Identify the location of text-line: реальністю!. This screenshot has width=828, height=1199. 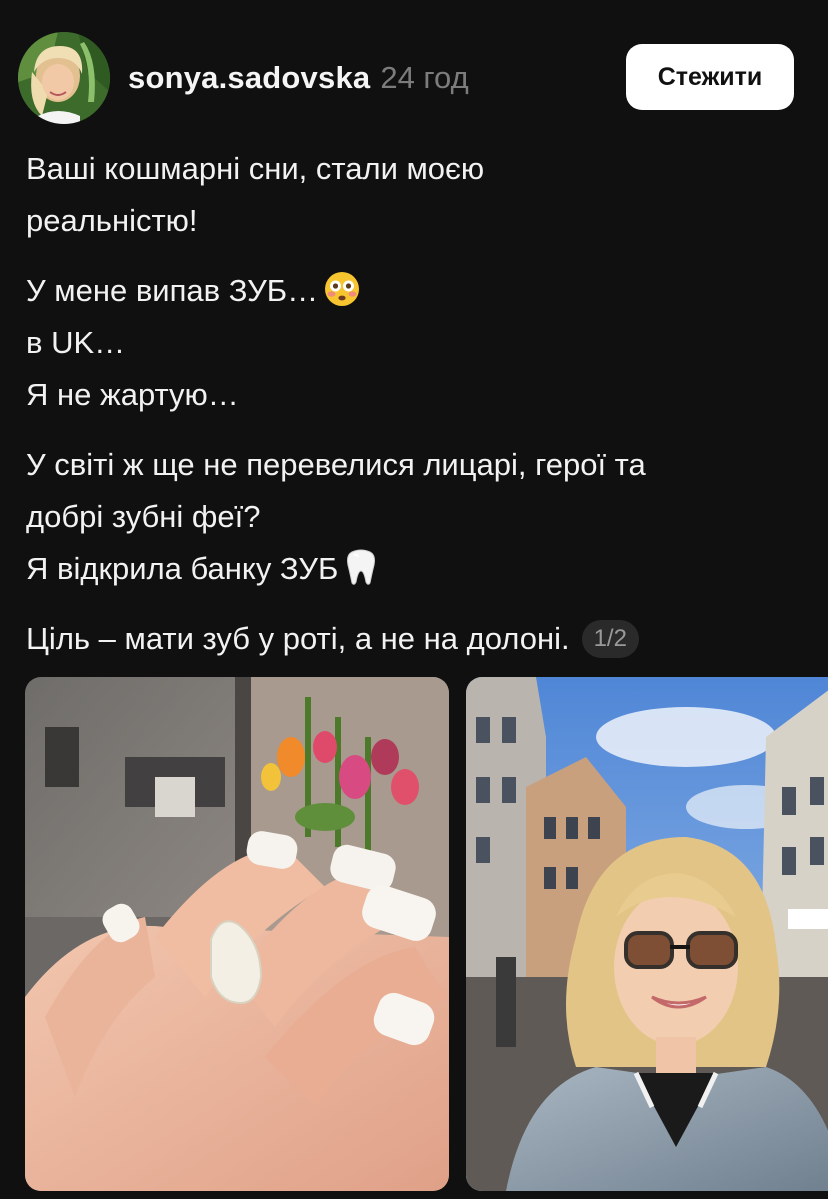
(112, 220).